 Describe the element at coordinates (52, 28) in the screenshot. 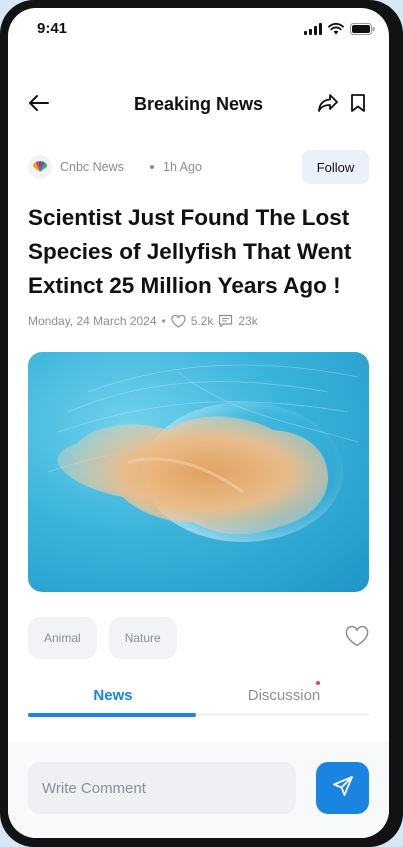

I see `status-time: 9:41` at that location.